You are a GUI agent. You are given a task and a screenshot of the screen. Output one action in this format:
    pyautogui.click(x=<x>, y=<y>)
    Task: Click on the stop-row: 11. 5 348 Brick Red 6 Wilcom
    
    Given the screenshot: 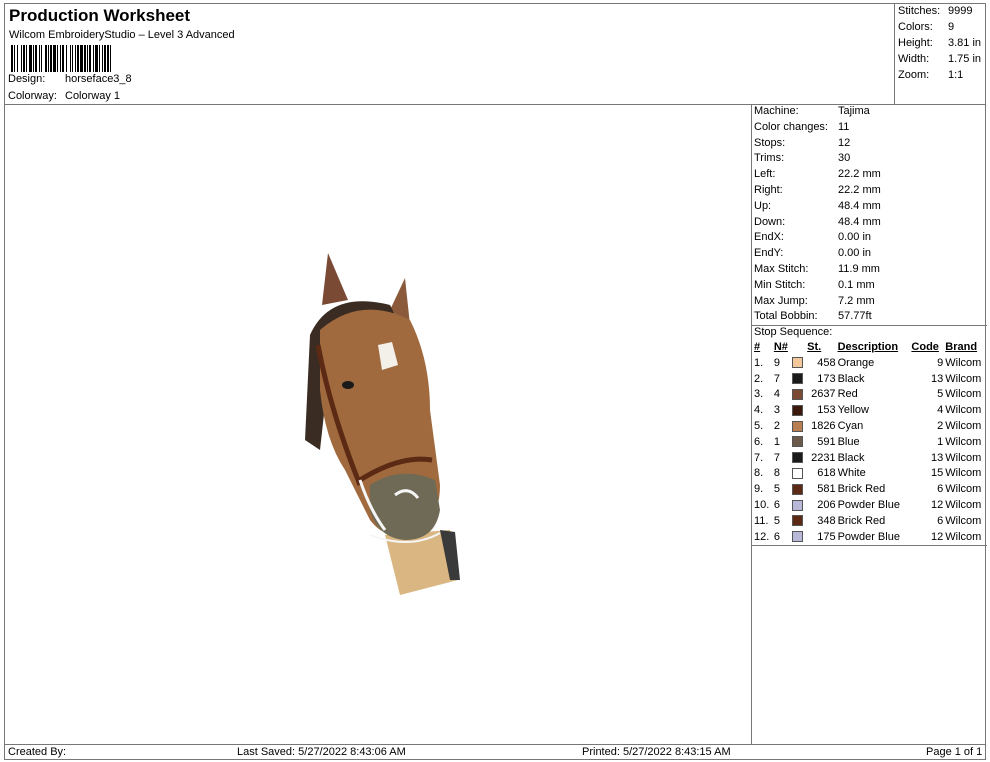 What is the action you would take?
    pyautogui.click(x=869, y=522)
    